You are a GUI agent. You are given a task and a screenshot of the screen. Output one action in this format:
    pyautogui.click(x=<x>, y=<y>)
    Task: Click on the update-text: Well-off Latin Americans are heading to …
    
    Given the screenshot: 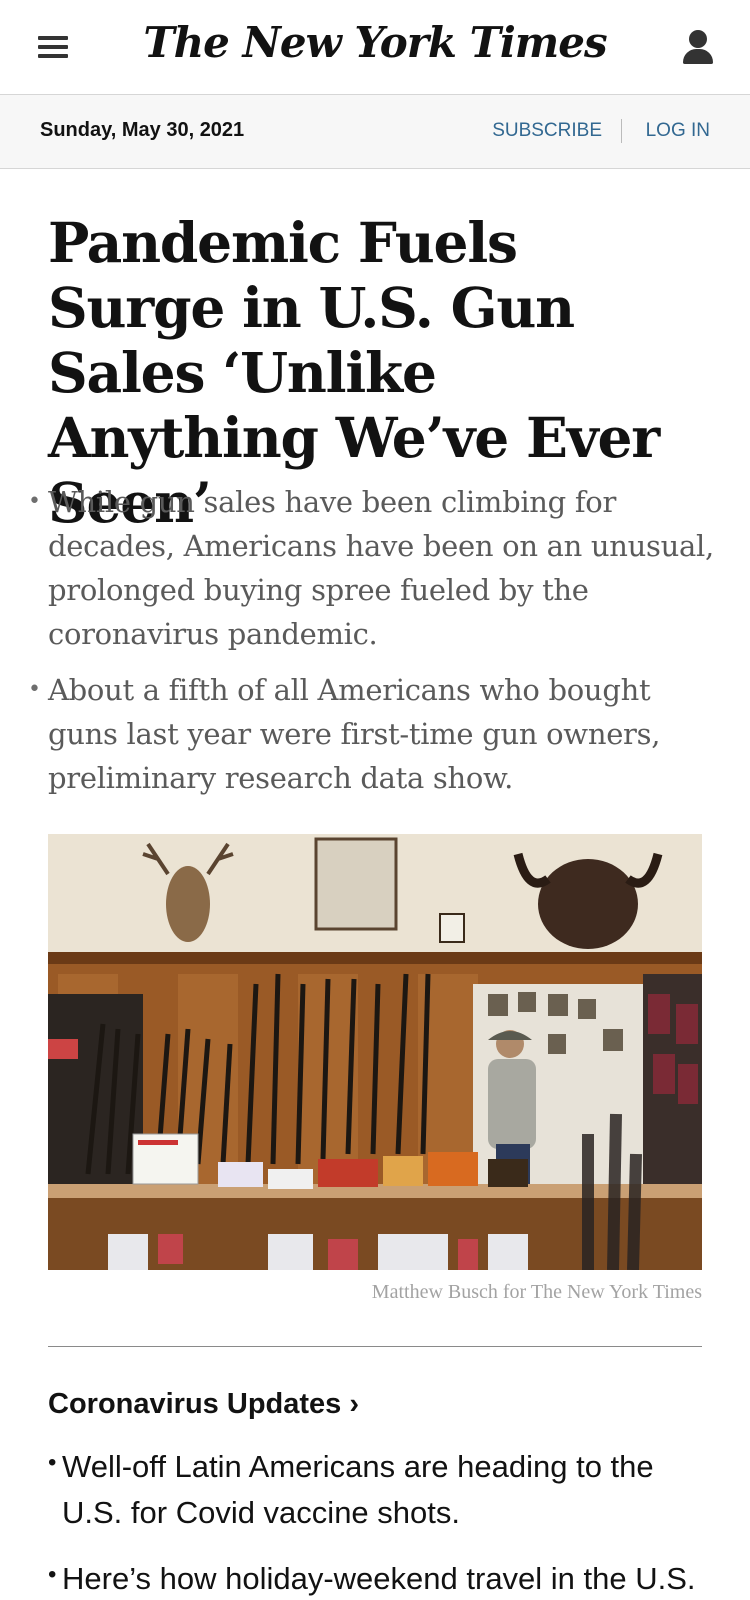 What is the action you would take?
    pyautogui.click(x=358, y=1489)
    